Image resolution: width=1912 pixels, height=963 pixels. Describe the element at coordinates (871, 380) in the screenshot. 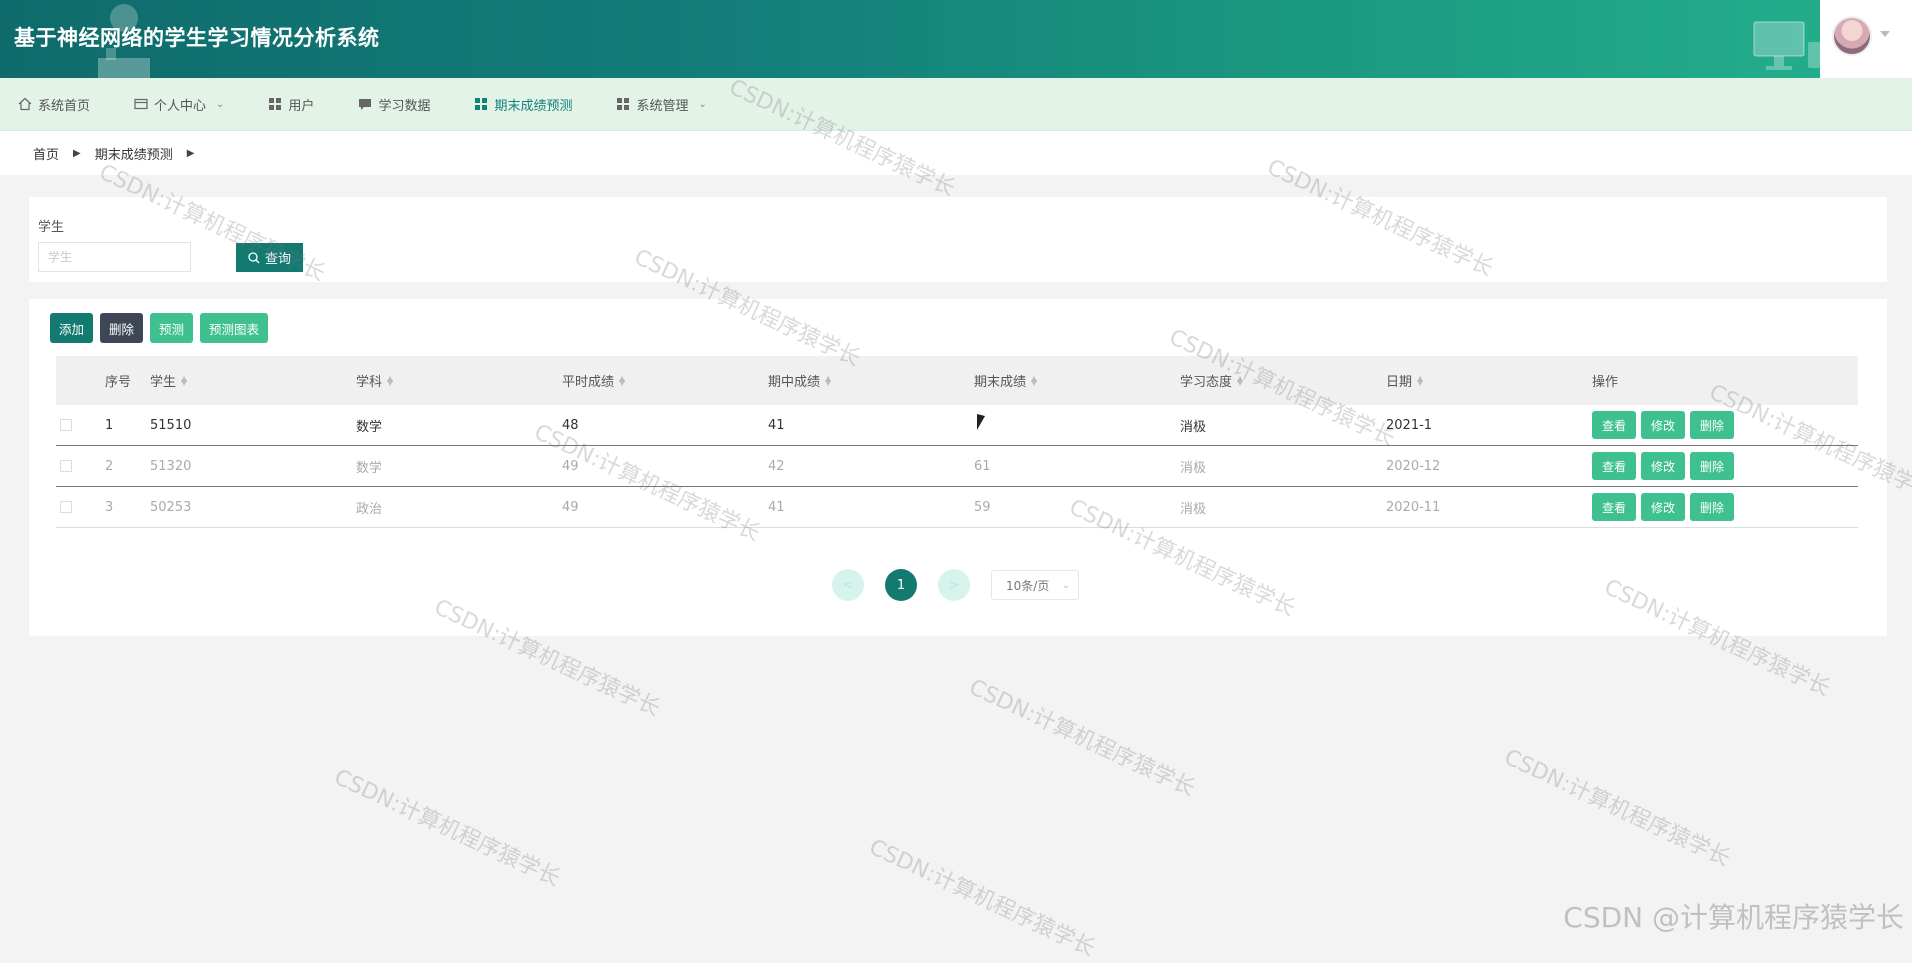

I see `col-header-midterm-score: 期中成绩▲▼` at that location.